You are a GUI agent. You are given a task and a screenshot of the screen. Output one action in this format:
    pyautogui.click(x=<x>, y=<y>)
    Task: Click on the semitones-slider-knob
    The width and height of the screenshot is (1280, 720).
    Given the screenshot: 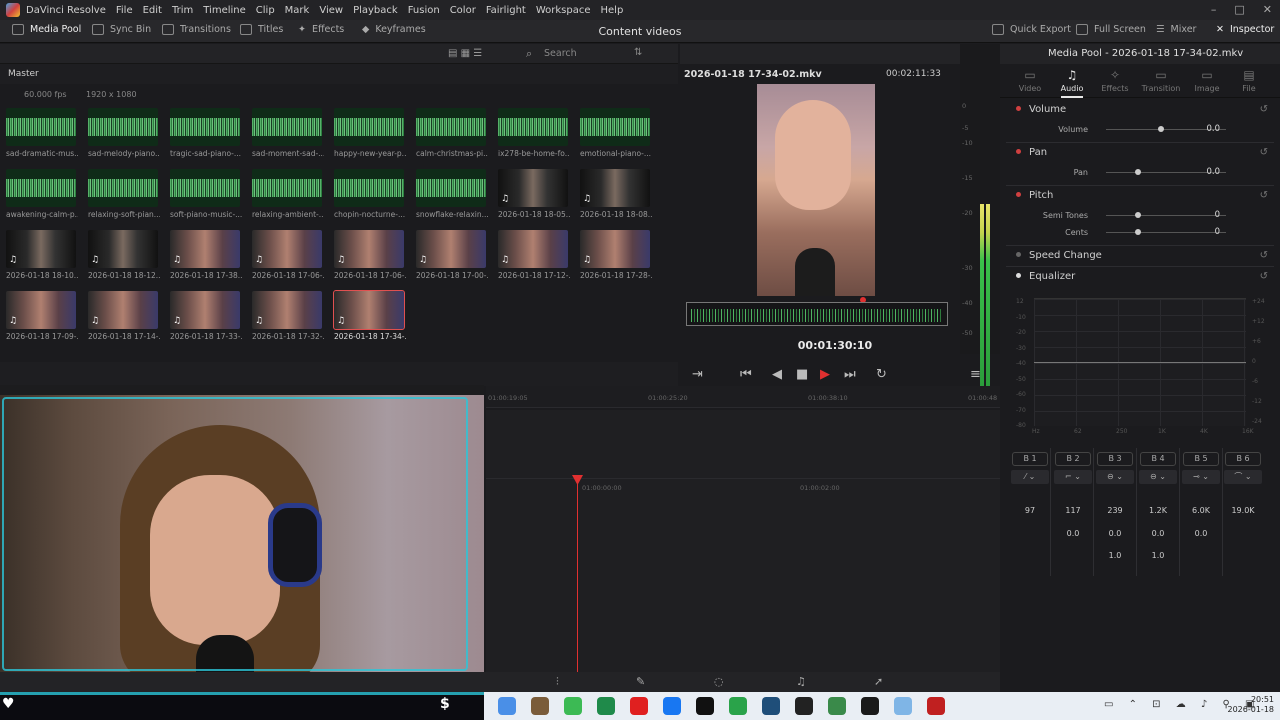 What is the action you would take?
    pyautogui.click(x=1138, y=215)
    